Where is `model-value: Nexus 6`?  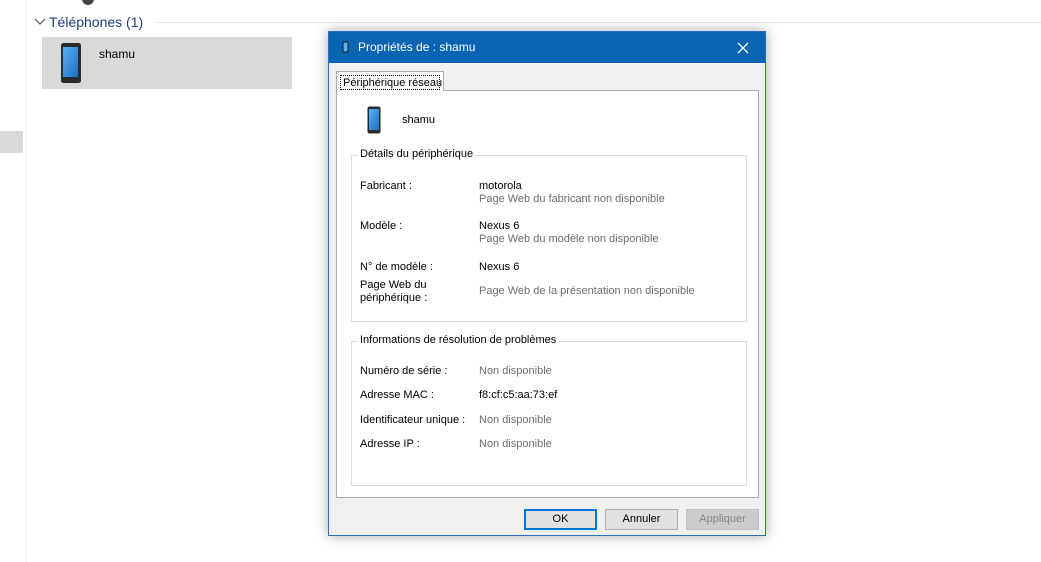
model-value: Nexus 6 is located at coordinates (499, 226).